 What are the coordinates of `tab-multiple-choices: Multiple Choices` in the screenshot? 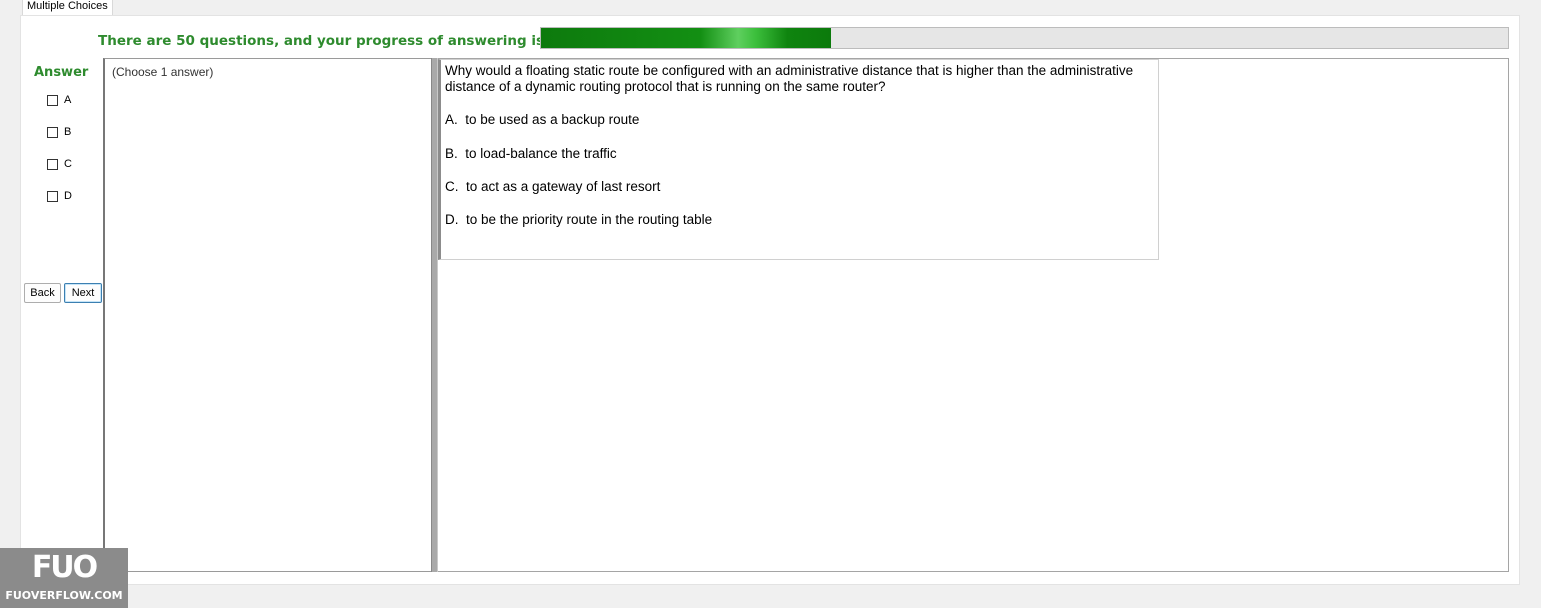 It's located at (67, 7).